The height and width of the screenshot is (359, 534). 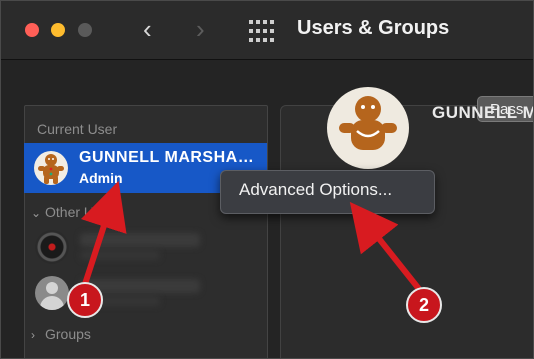 I want to click on arrow-step1, so click(x=103, y=232).